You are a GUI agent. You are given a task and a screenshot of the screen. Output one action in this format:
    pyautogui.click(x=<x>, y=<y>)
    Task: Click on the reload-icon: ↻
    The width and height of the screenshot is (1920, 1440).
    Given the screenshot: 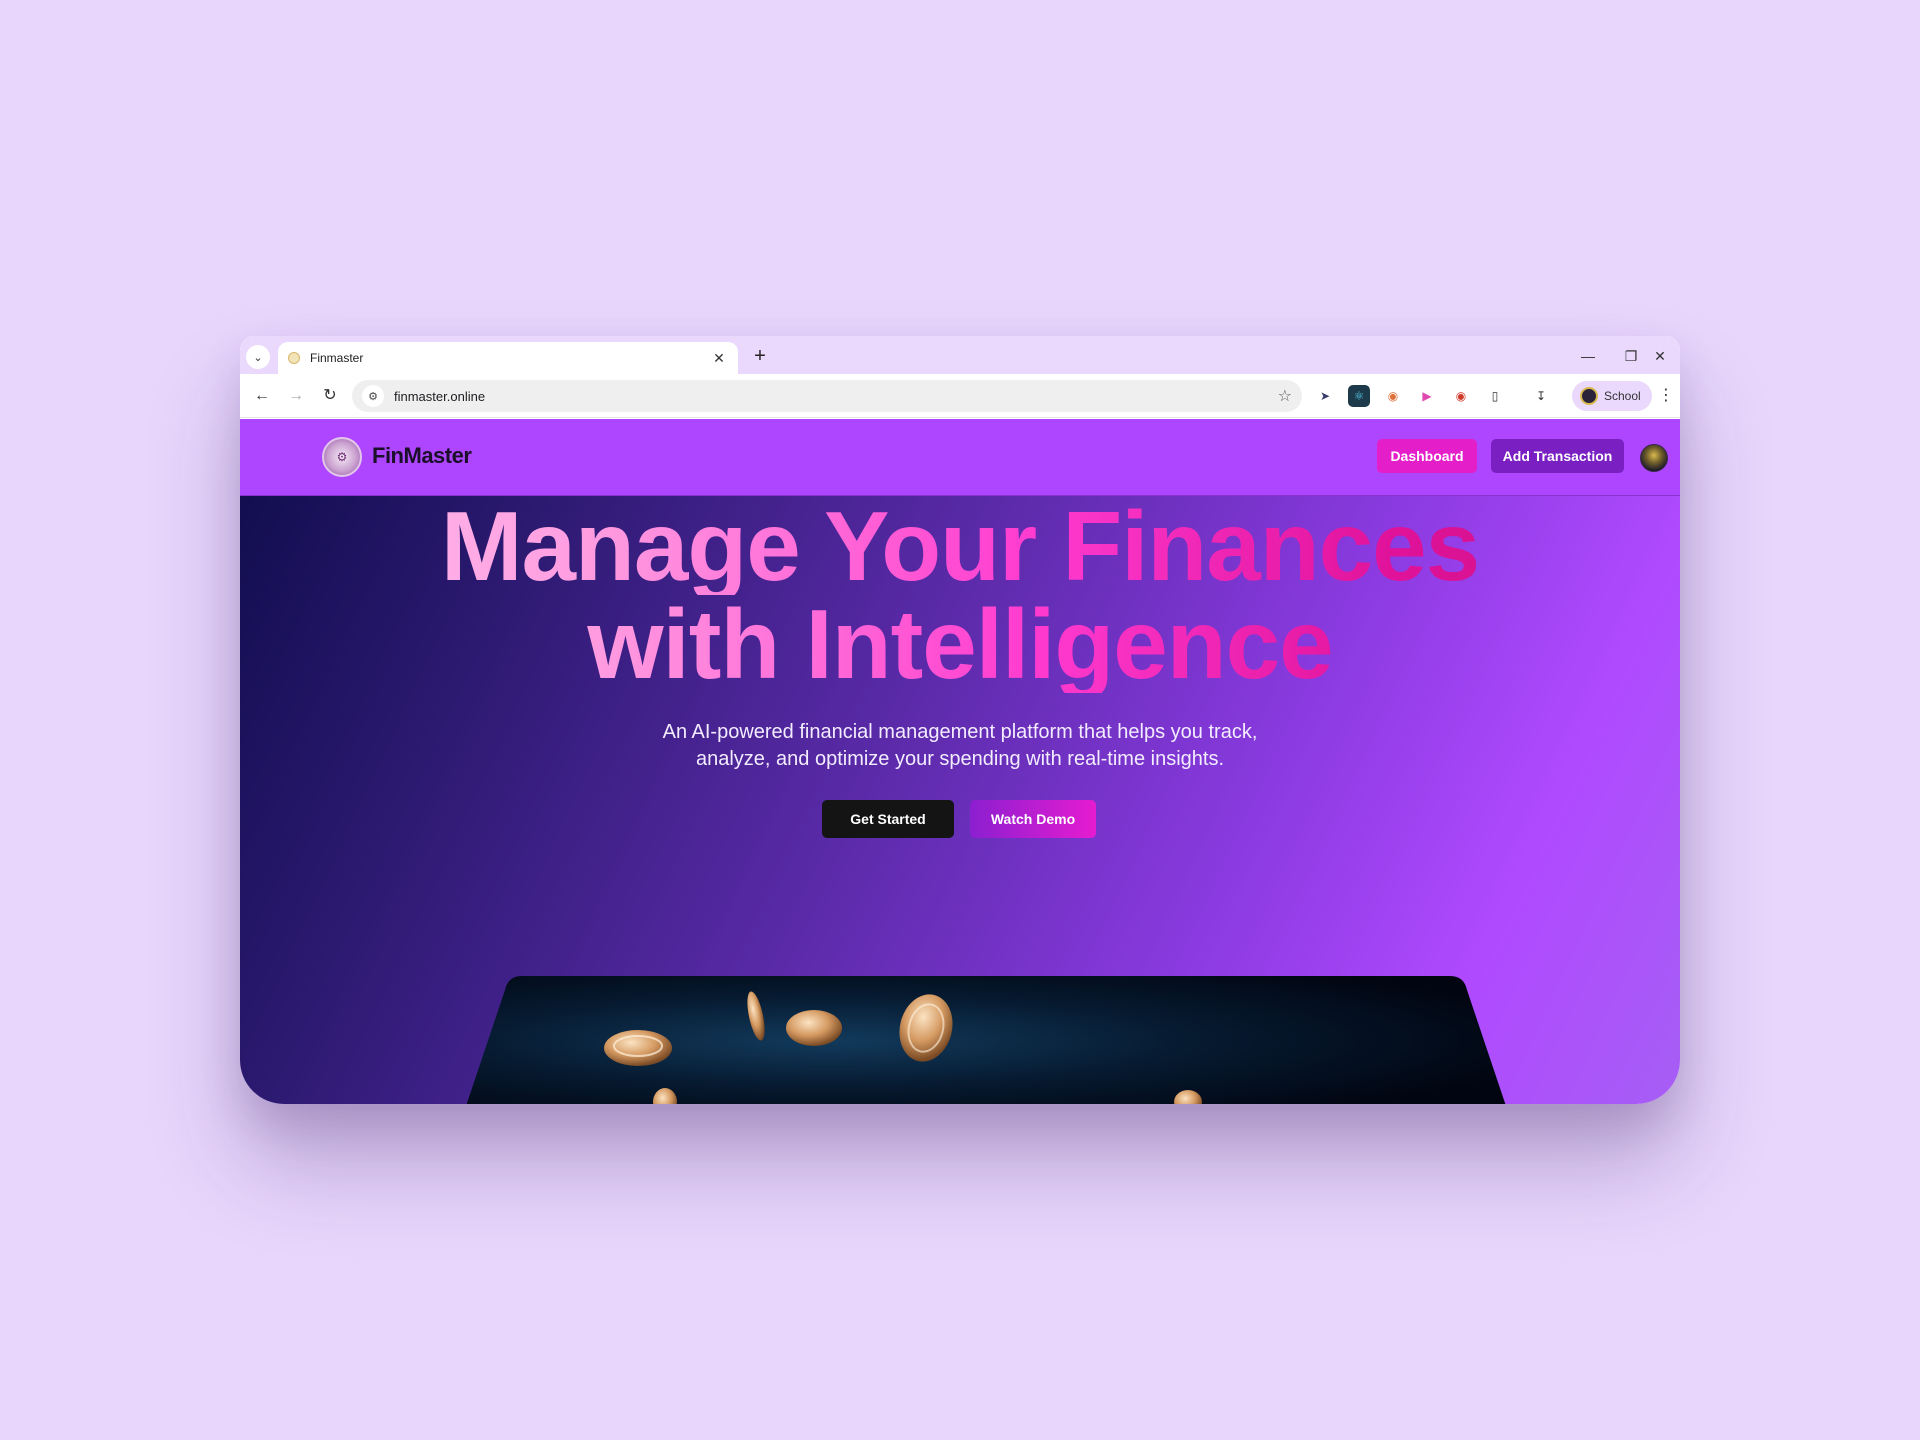 What is the action you would take?
    pyautogui.click(x=330, y=396)
    